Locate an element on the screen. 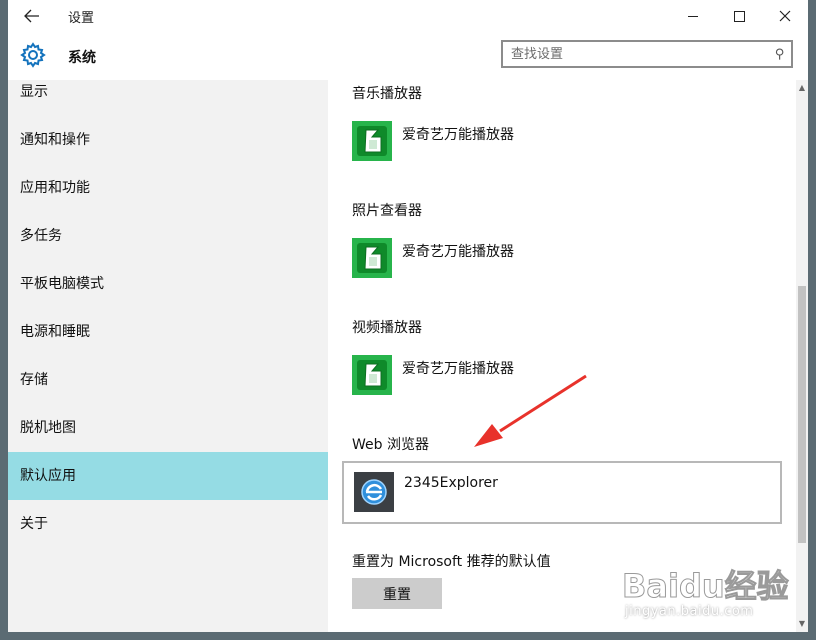 This screenshot has width=816, height=640. maximize-icon is located at coordinates (739, 16).